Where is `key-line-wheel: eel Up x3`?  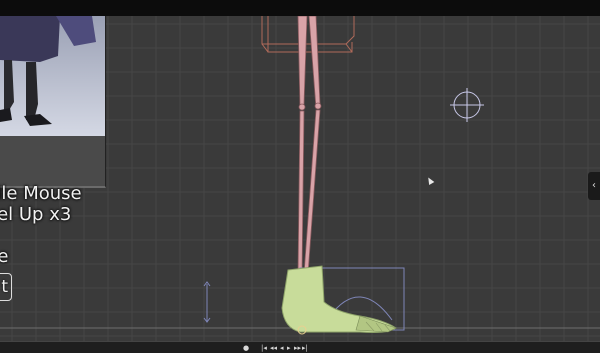 key-line-wheel: eel Up x3 is located at coordinates (36, 214).